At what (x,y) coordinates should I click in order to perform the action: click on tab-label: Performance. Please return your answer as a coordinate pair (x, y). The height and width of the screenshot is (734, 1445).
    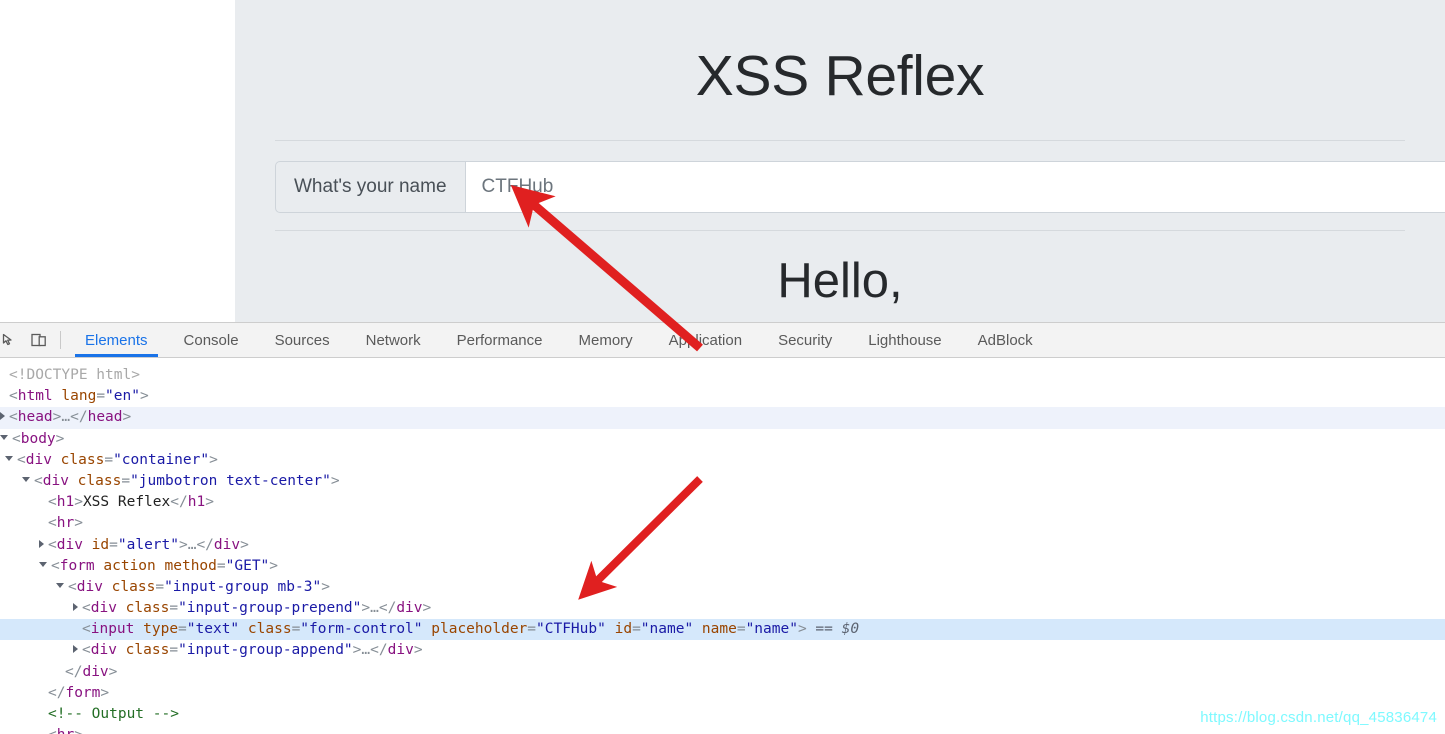
    Looking at the image, I should click on (499, 340).